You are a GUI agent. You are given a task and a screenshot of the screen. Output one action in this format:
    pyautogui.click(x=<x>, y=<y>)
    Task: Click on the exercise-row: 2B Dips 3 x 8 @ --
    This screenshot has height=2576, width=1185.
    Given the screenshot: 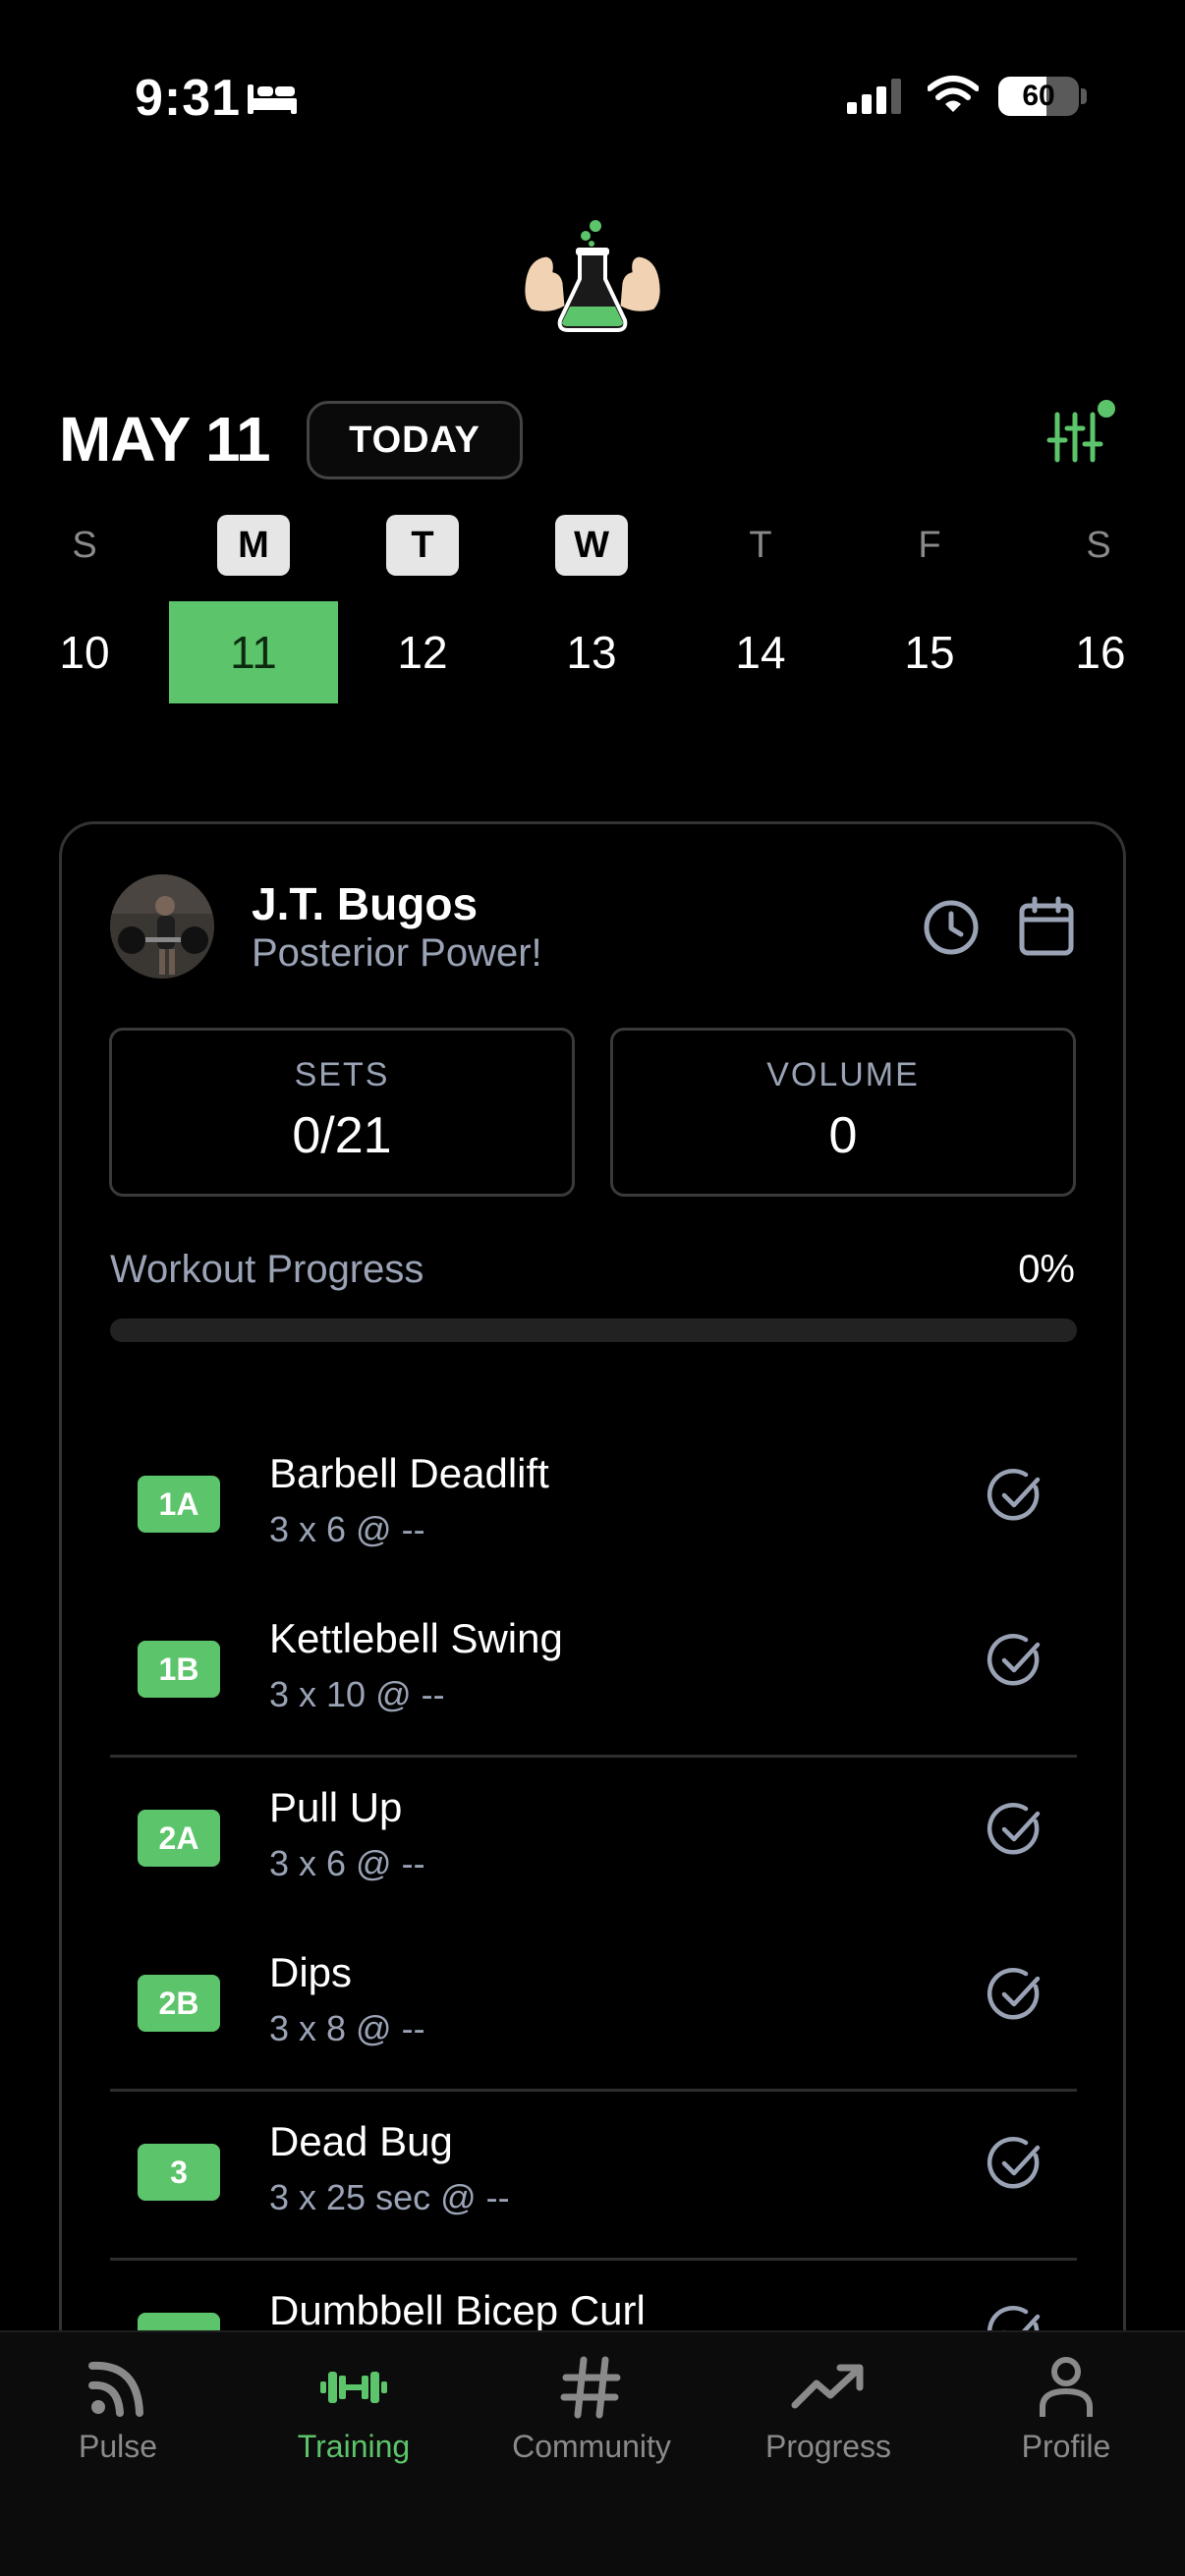 What is the action you would take?
    pyautogui.click(x=594, y=2005)
    